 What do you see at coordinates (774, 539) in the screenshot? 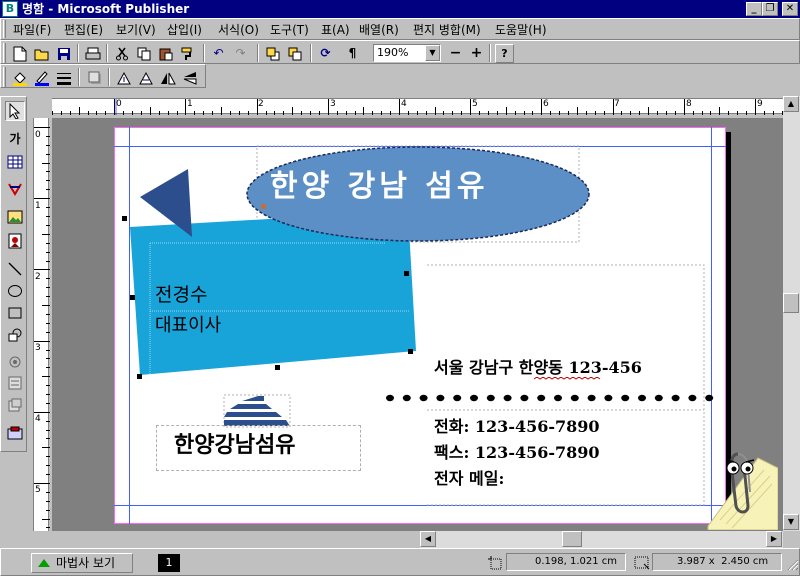
I see `scroll-right-arrow-icon: ▶` at bounding box center [774, 539].